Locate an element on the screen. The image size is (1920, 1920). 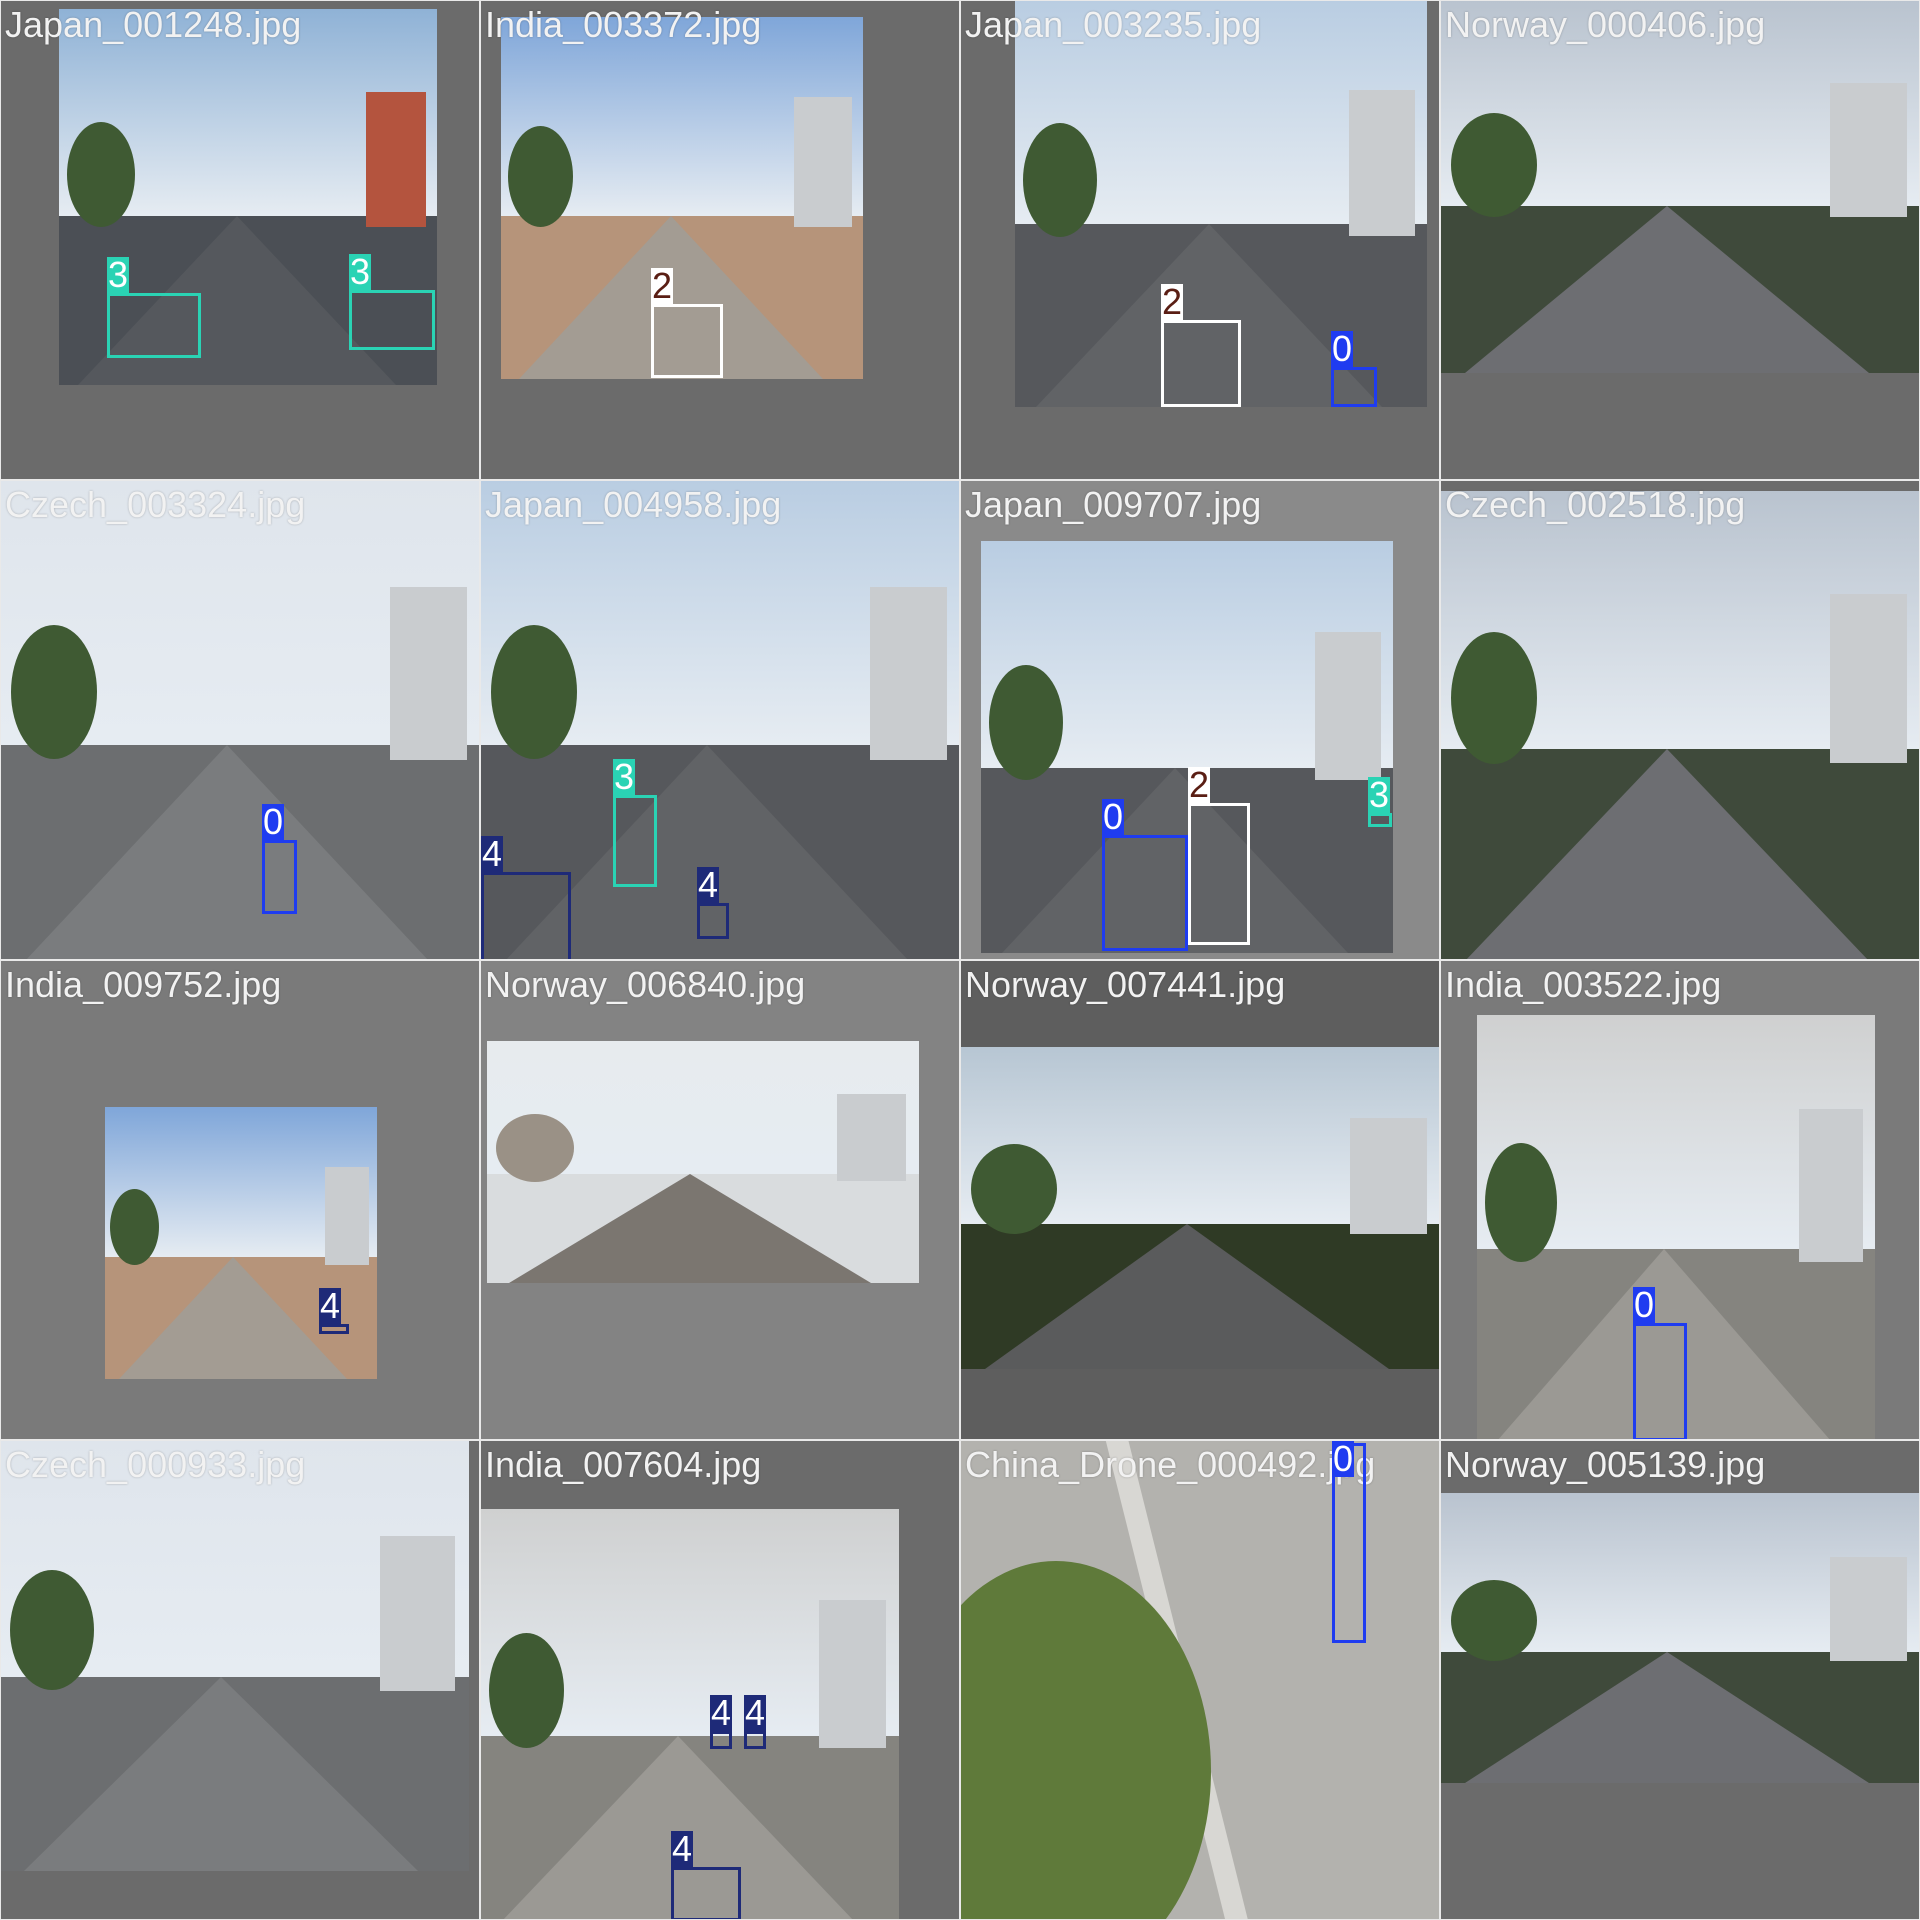
mosaic-tile: Czech_002518.jpg is located at coordinates (1680, 720).